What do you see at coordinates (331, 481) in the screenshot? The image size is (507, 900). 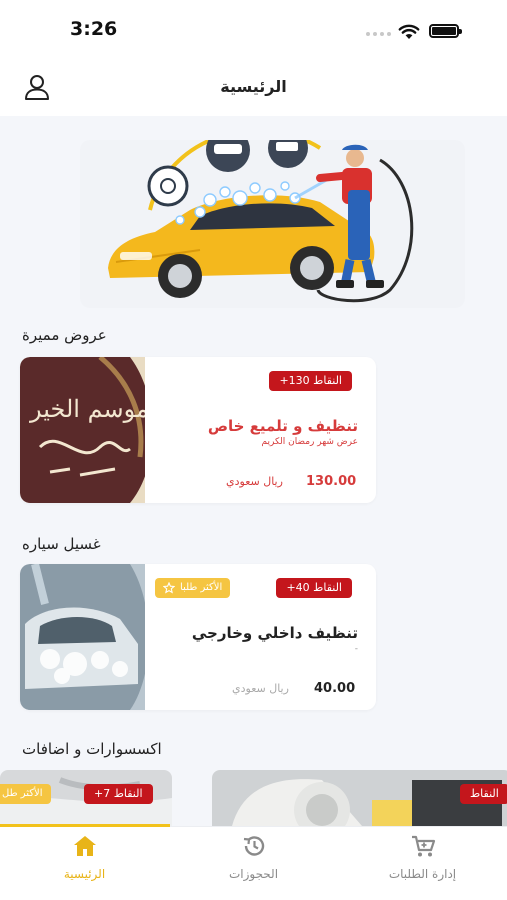 I see `offer-price: 130.00` at bounding box center [331, 481].